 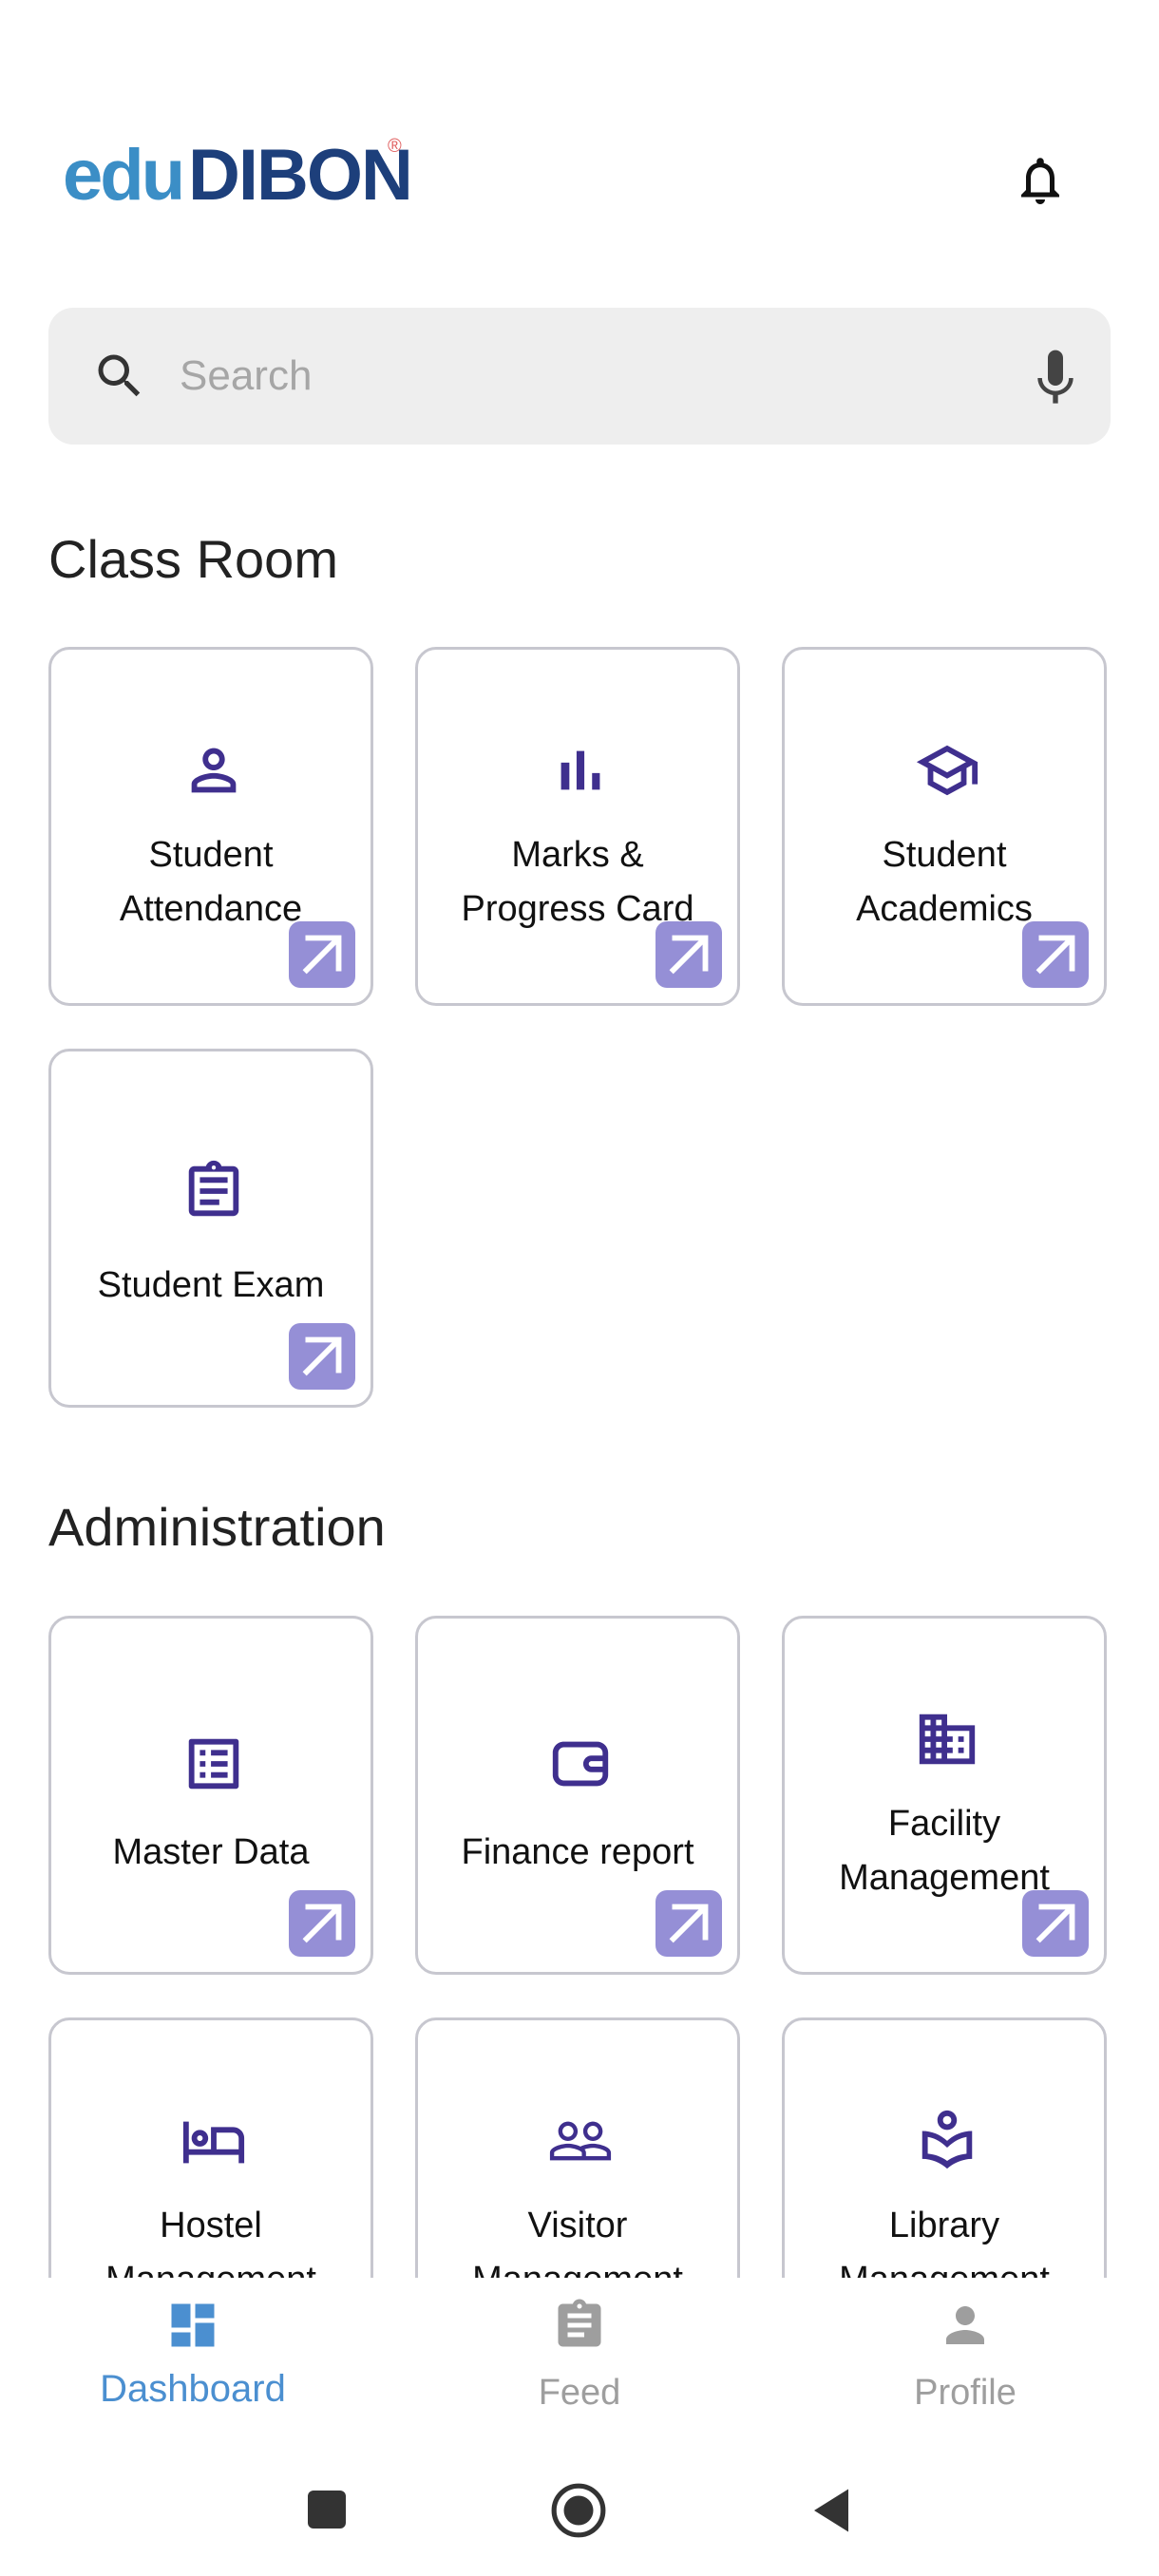 I want to click on bar-chart-icon, so click(x=580, y=770).